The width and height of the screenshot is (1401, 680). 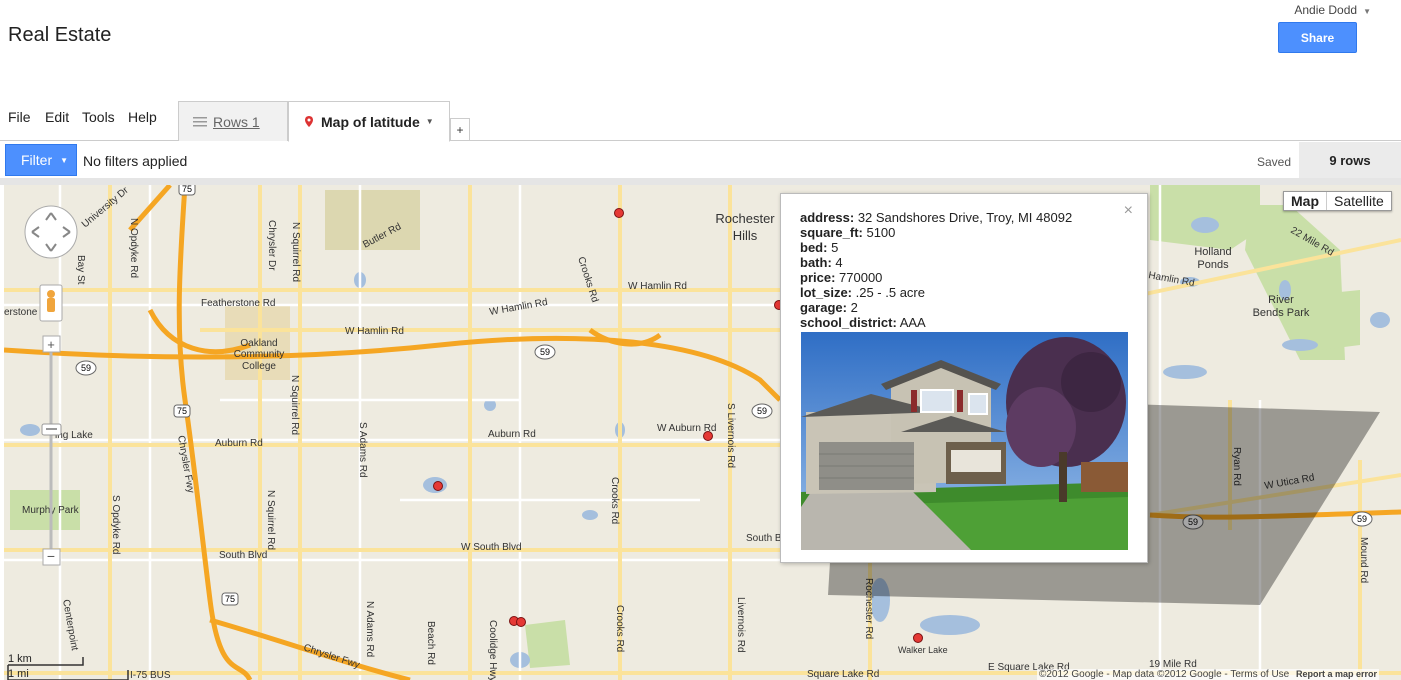 What do you see at coordinates (51, 232) in the screenshot?
I see `pan-control` at bounding box center [51, 232].